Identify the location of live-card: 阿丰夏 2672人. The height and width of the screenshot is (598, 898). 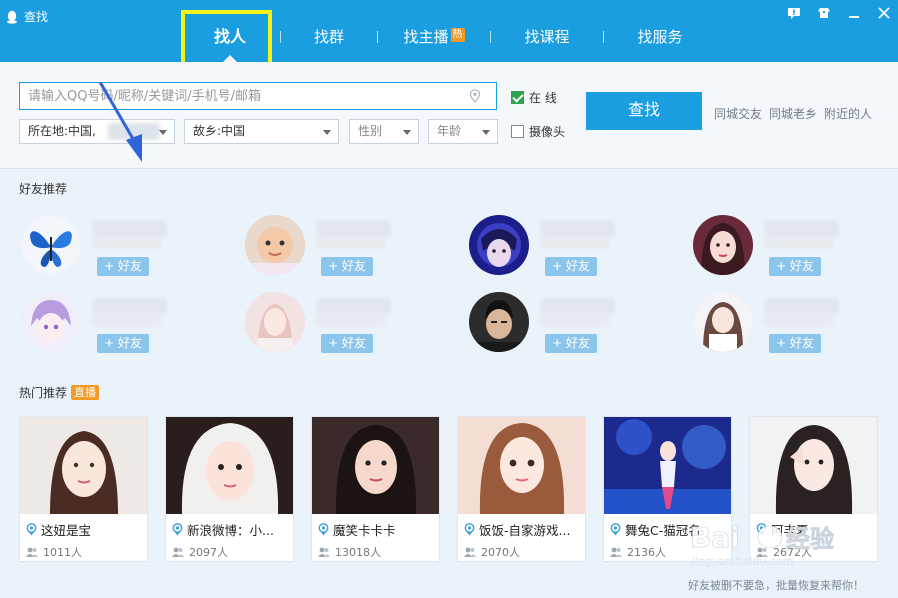
(813, 489).